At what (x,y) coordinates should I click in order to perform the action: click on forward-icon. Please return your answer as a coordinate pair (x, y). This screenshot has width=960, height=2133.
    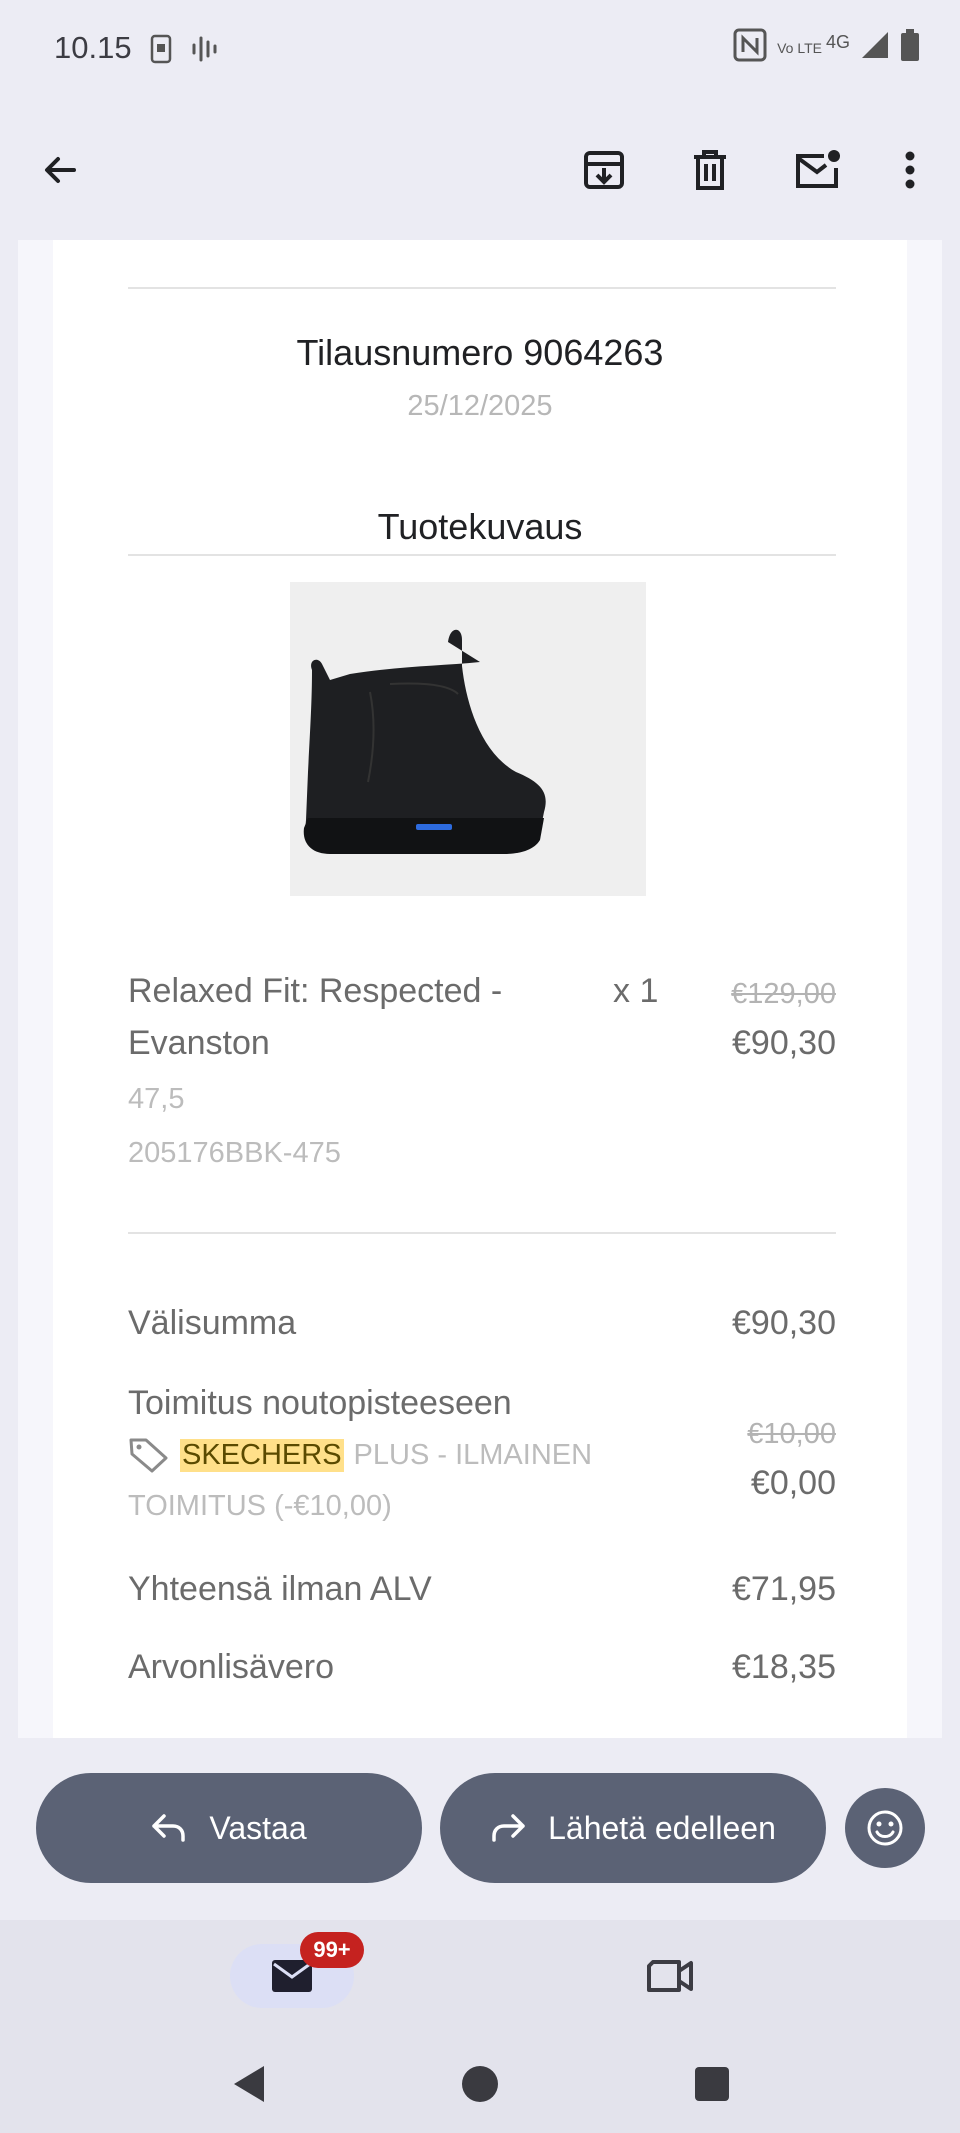
    Looking at the image, I should click on (508, 1828).